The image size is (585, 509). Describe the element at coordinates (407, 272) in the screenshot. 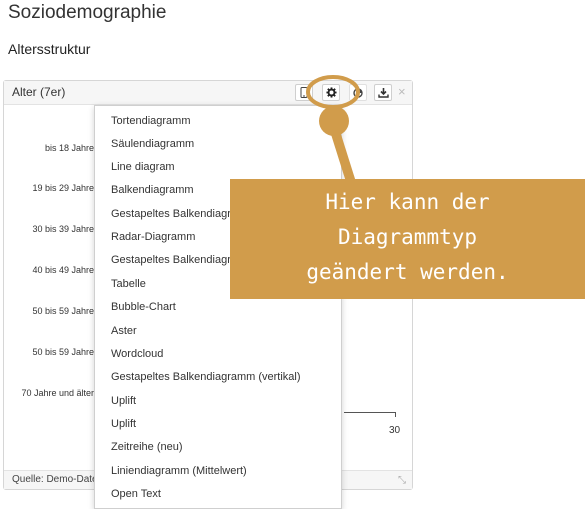

I see `callout-line: geändert werden.` at that location.